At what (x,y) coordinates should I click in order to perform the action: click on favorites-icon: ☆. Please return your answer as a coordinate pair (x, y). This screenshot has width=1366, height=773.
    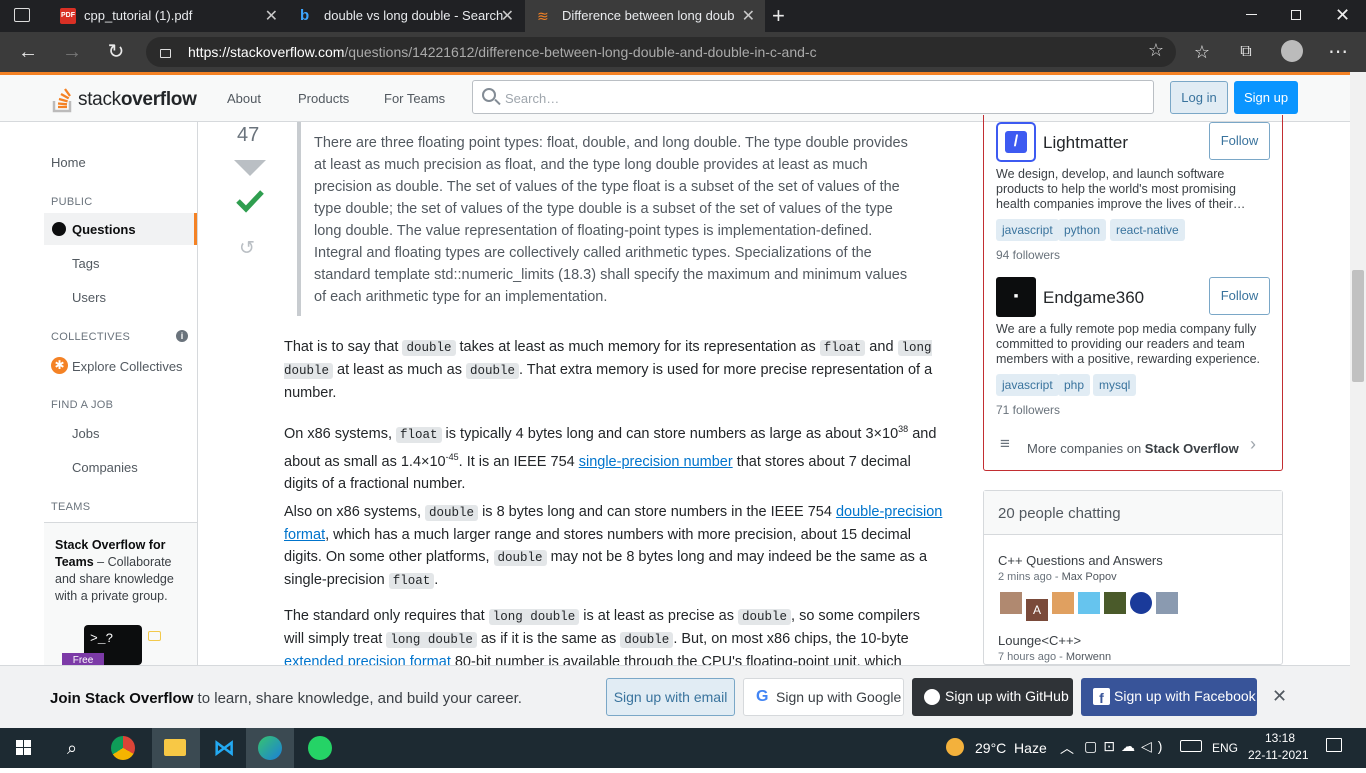
    Looking at the image, I should click on (1202, 52).